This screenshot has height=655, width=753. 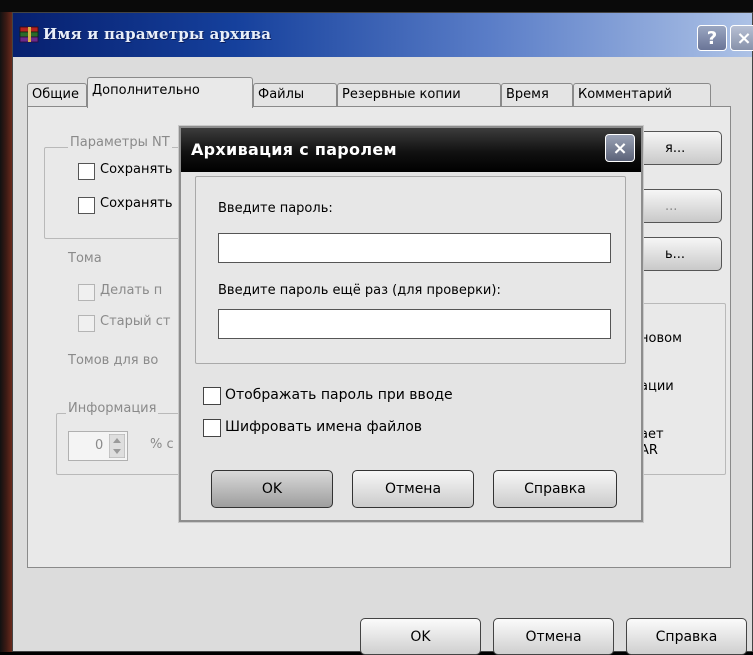 I want to click on info-percent-label: % с, so click(x=162, y=444).